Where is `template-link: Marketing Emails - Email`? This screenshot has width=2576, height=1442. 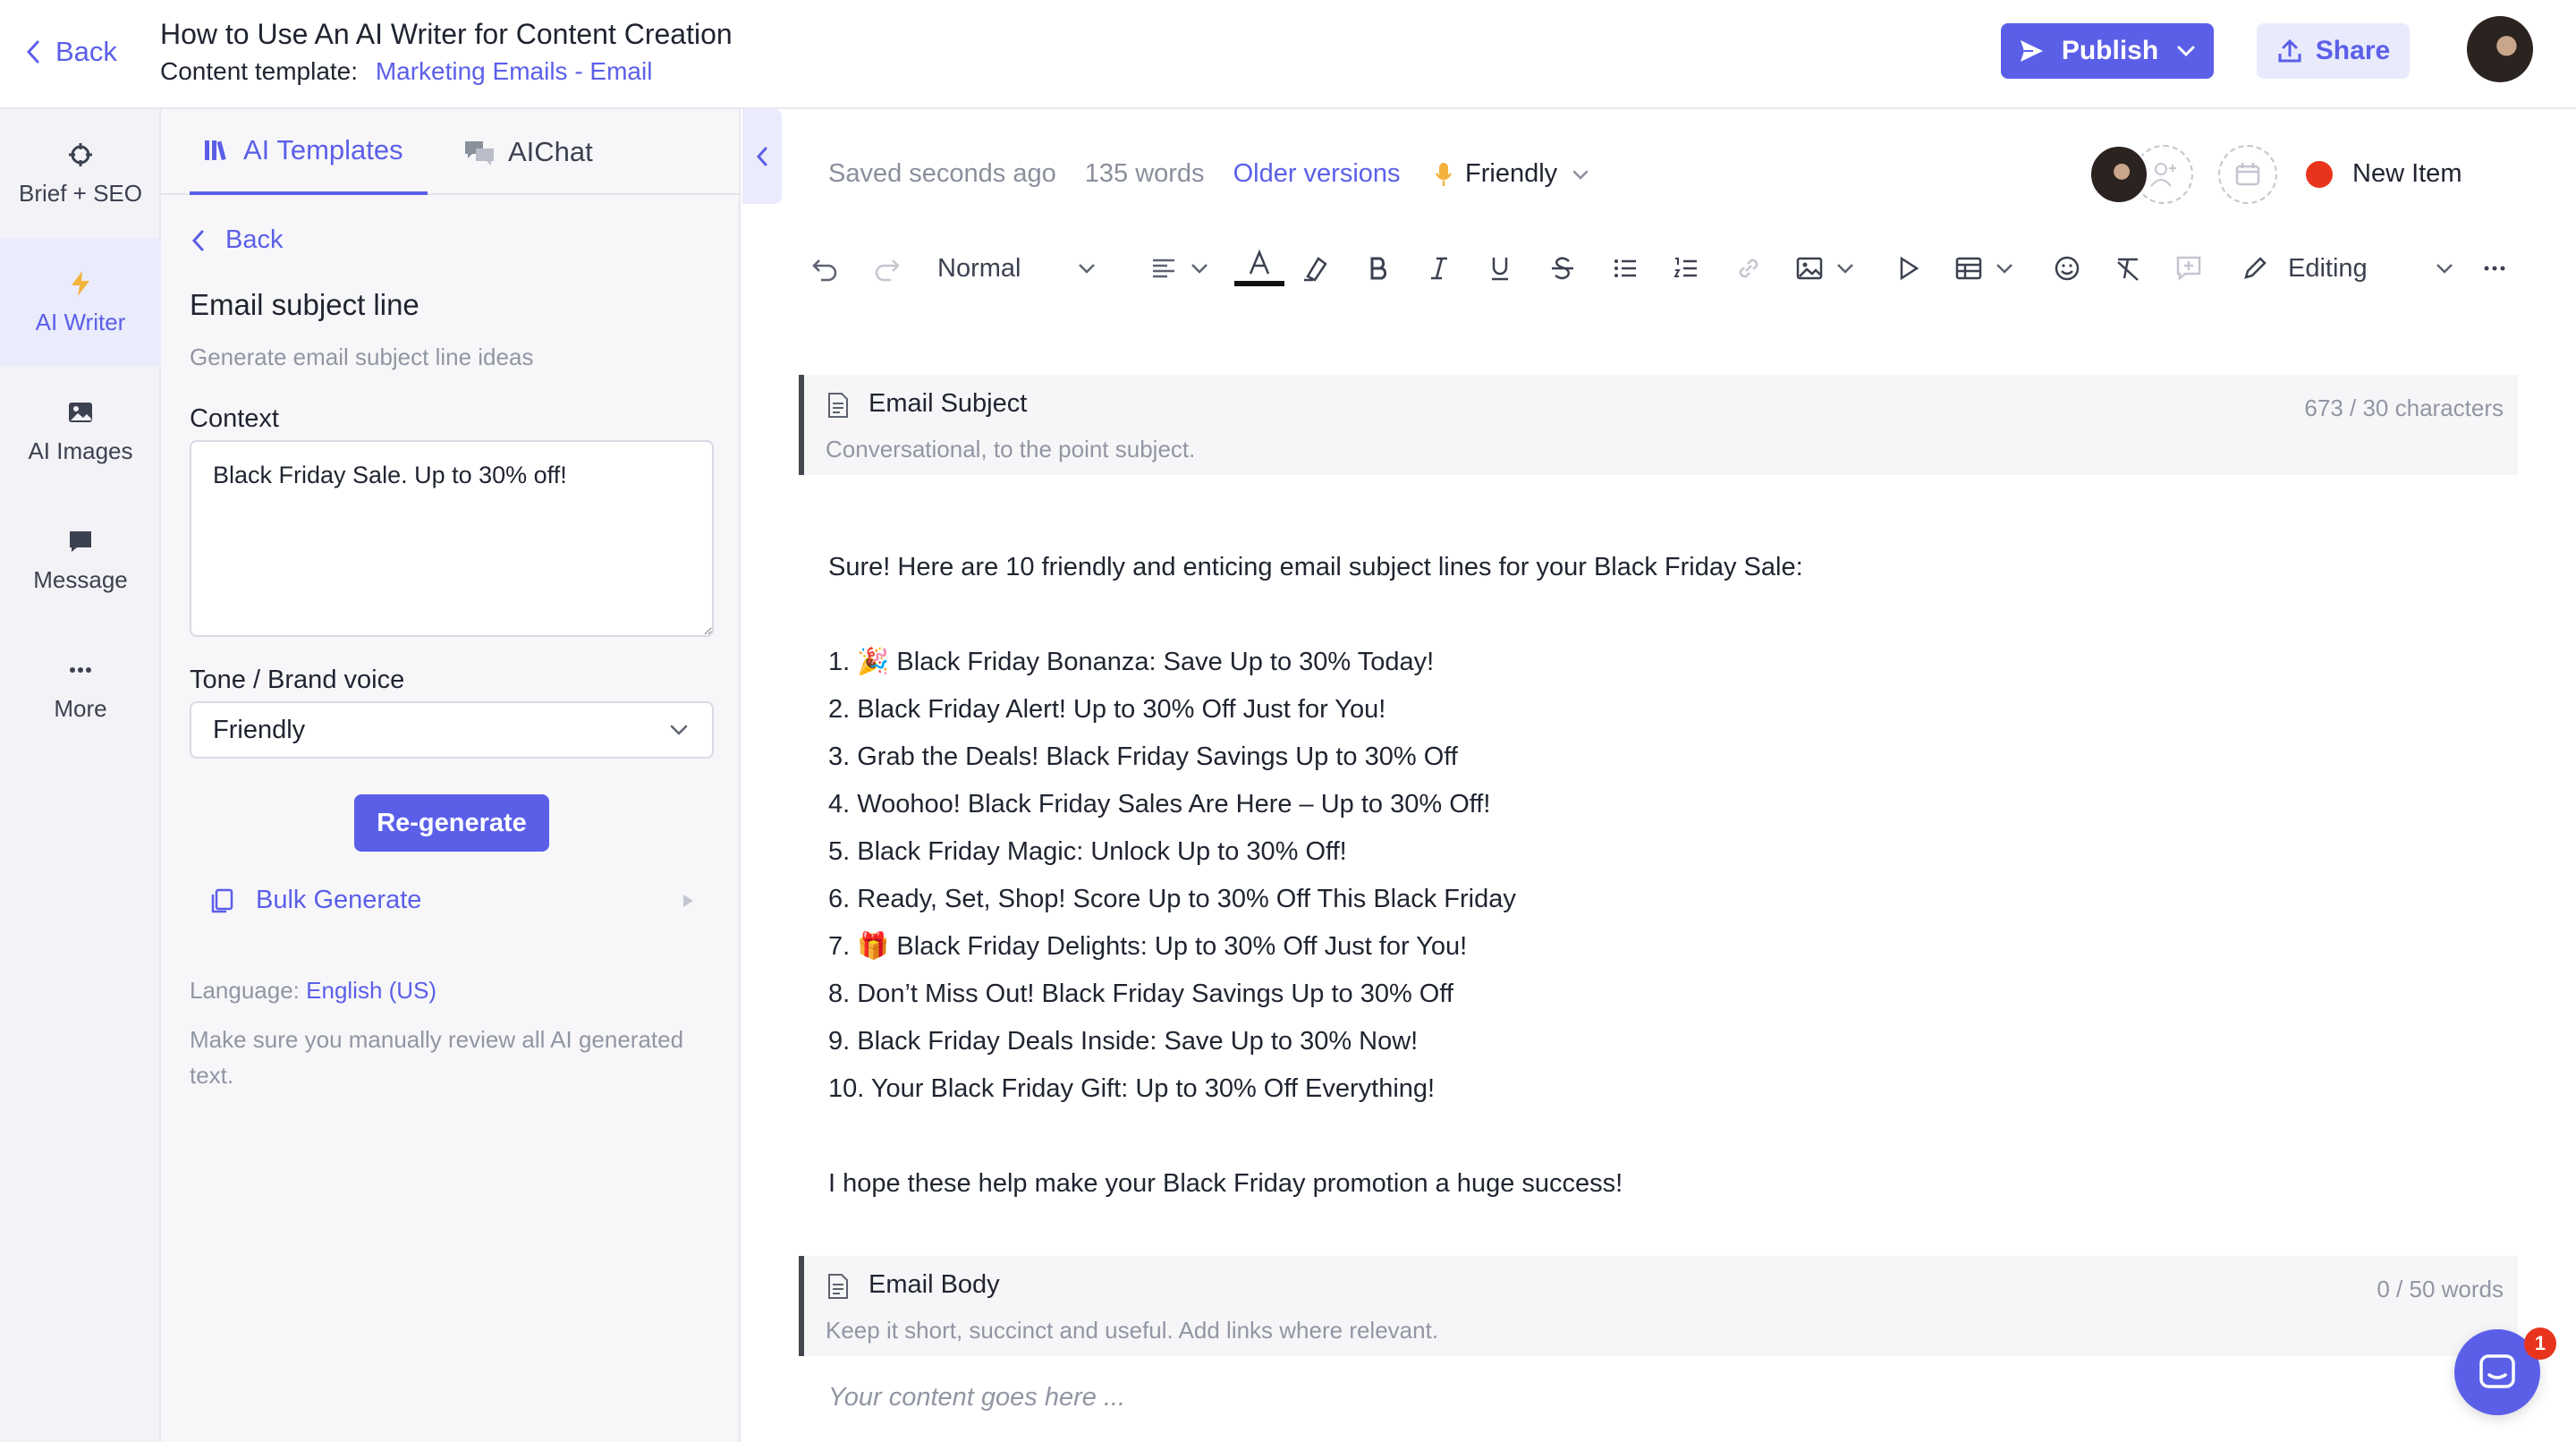
template-link: Marketing Emails - Email is located at coordinates (514, 71).